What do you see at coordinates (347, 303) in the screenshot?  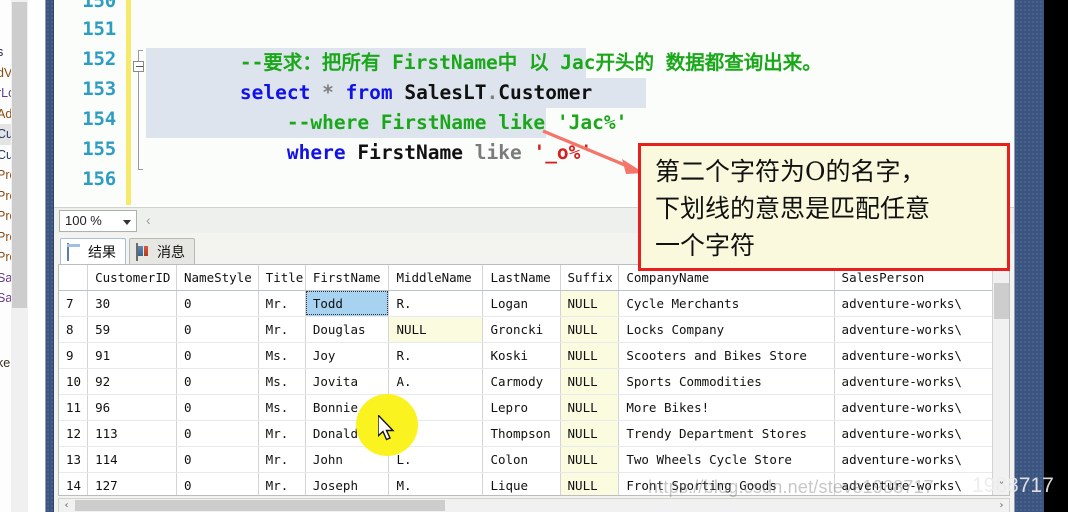 I see `cell-firstname-selected: Todd` at bounding box center [347, 303].